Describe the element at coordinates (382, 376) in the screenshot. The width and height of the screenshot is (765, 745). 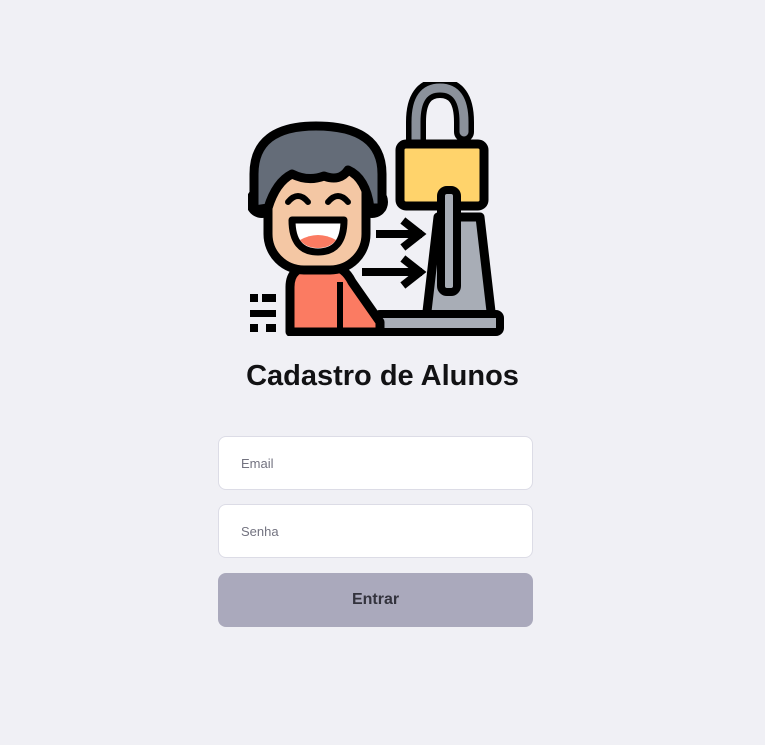
I see `page-title: Cadastro de Alunos` at that location.